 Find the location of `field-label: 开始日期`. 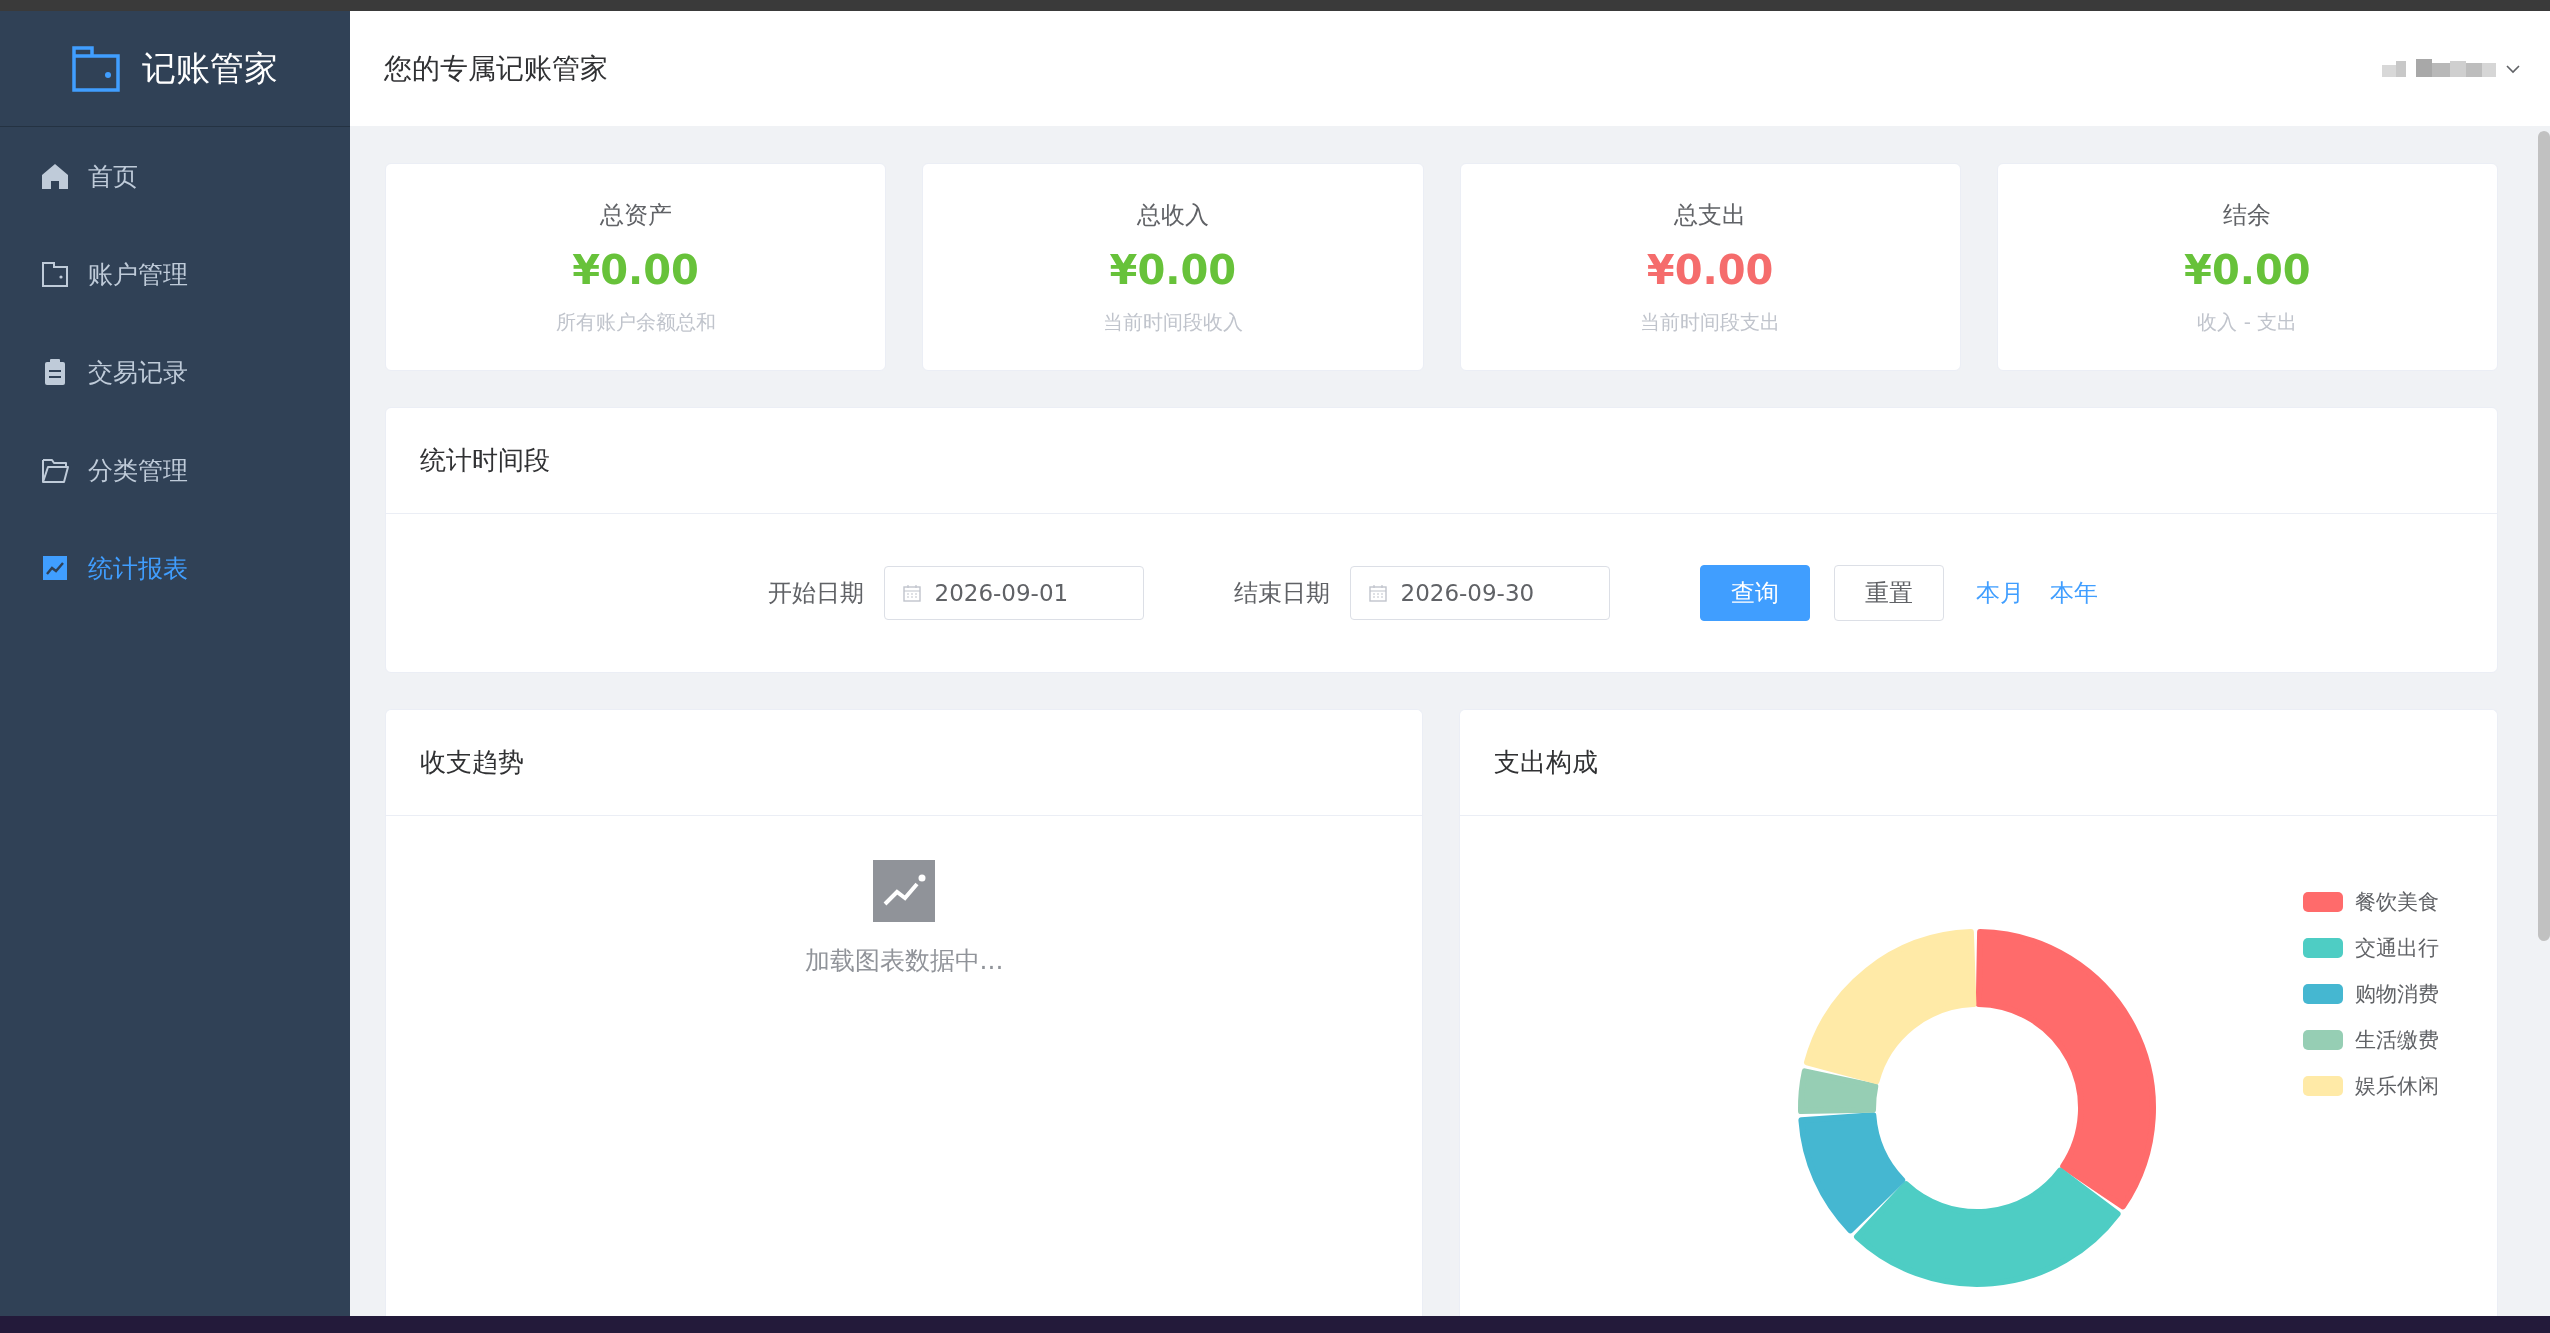

field-label: 开始日期 is located at coordinates (815, 593).